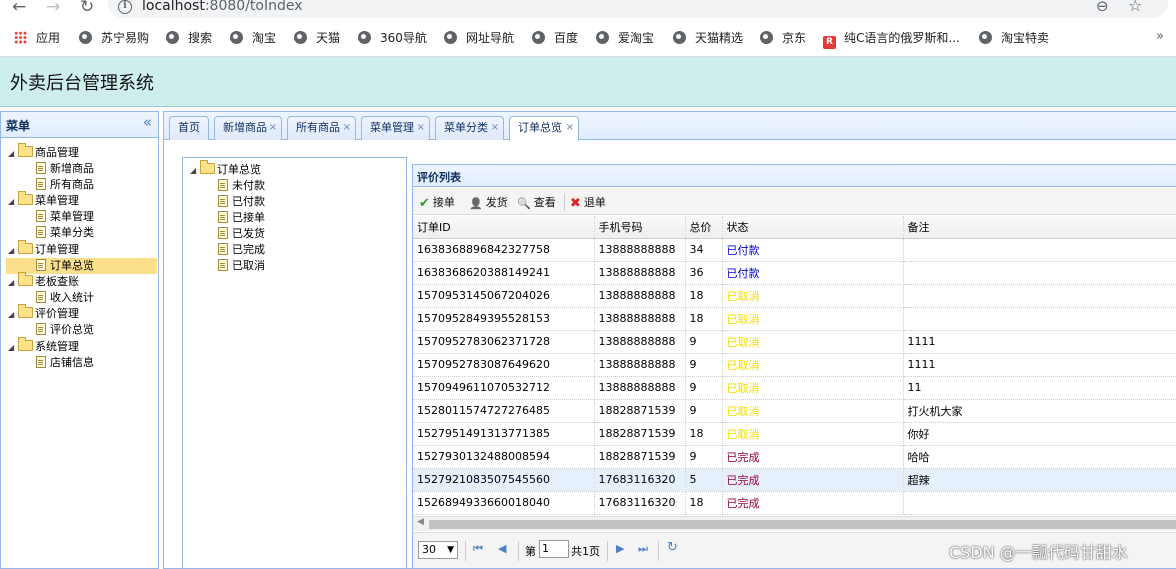  Describe the element at coordinates (544, 128) in the screenshot. I see `tab-5: 订单总览 ×` at that location.